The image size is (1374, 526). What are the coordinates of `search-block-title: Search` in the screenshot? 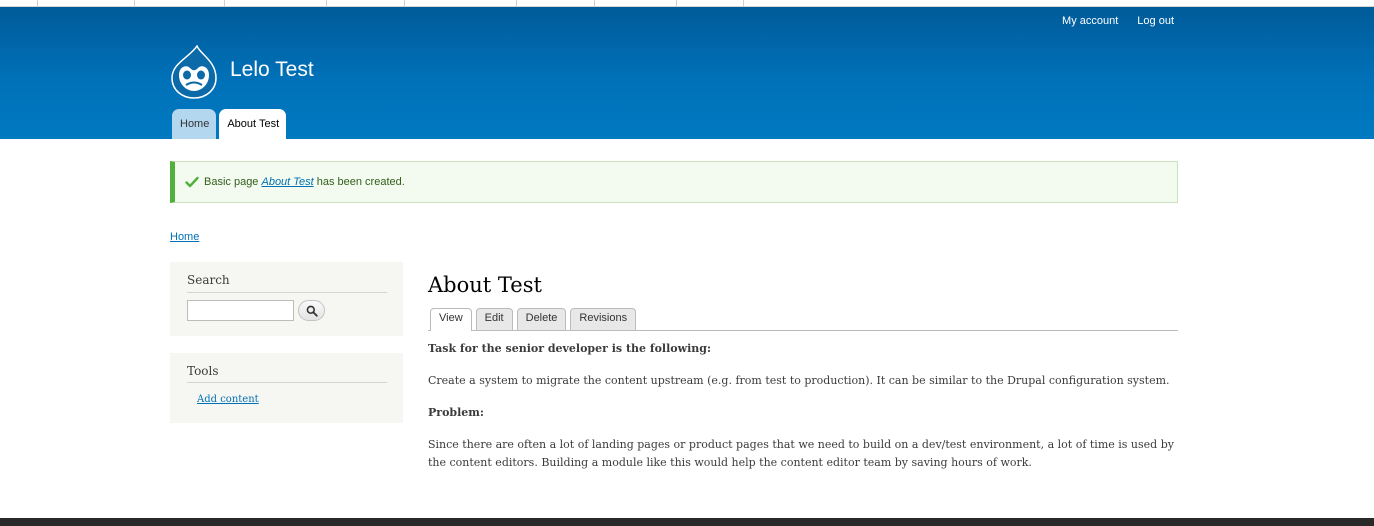 It's located at (208, 280).